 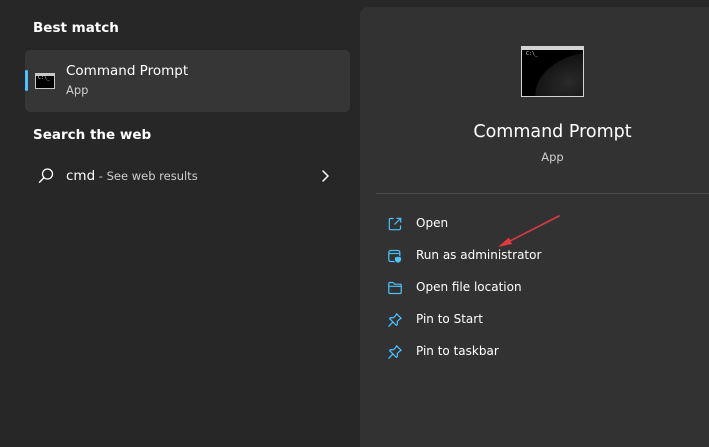 What do you see at coordinates (326, 176) in the screenshot?
I see `chevron-right-icon` at bounding box center [326, 176].